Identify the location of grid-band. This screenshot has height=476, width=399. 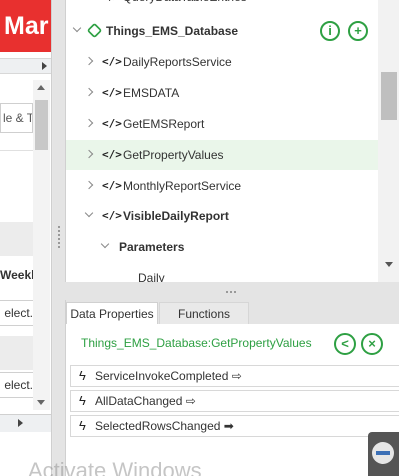
(16, 353).